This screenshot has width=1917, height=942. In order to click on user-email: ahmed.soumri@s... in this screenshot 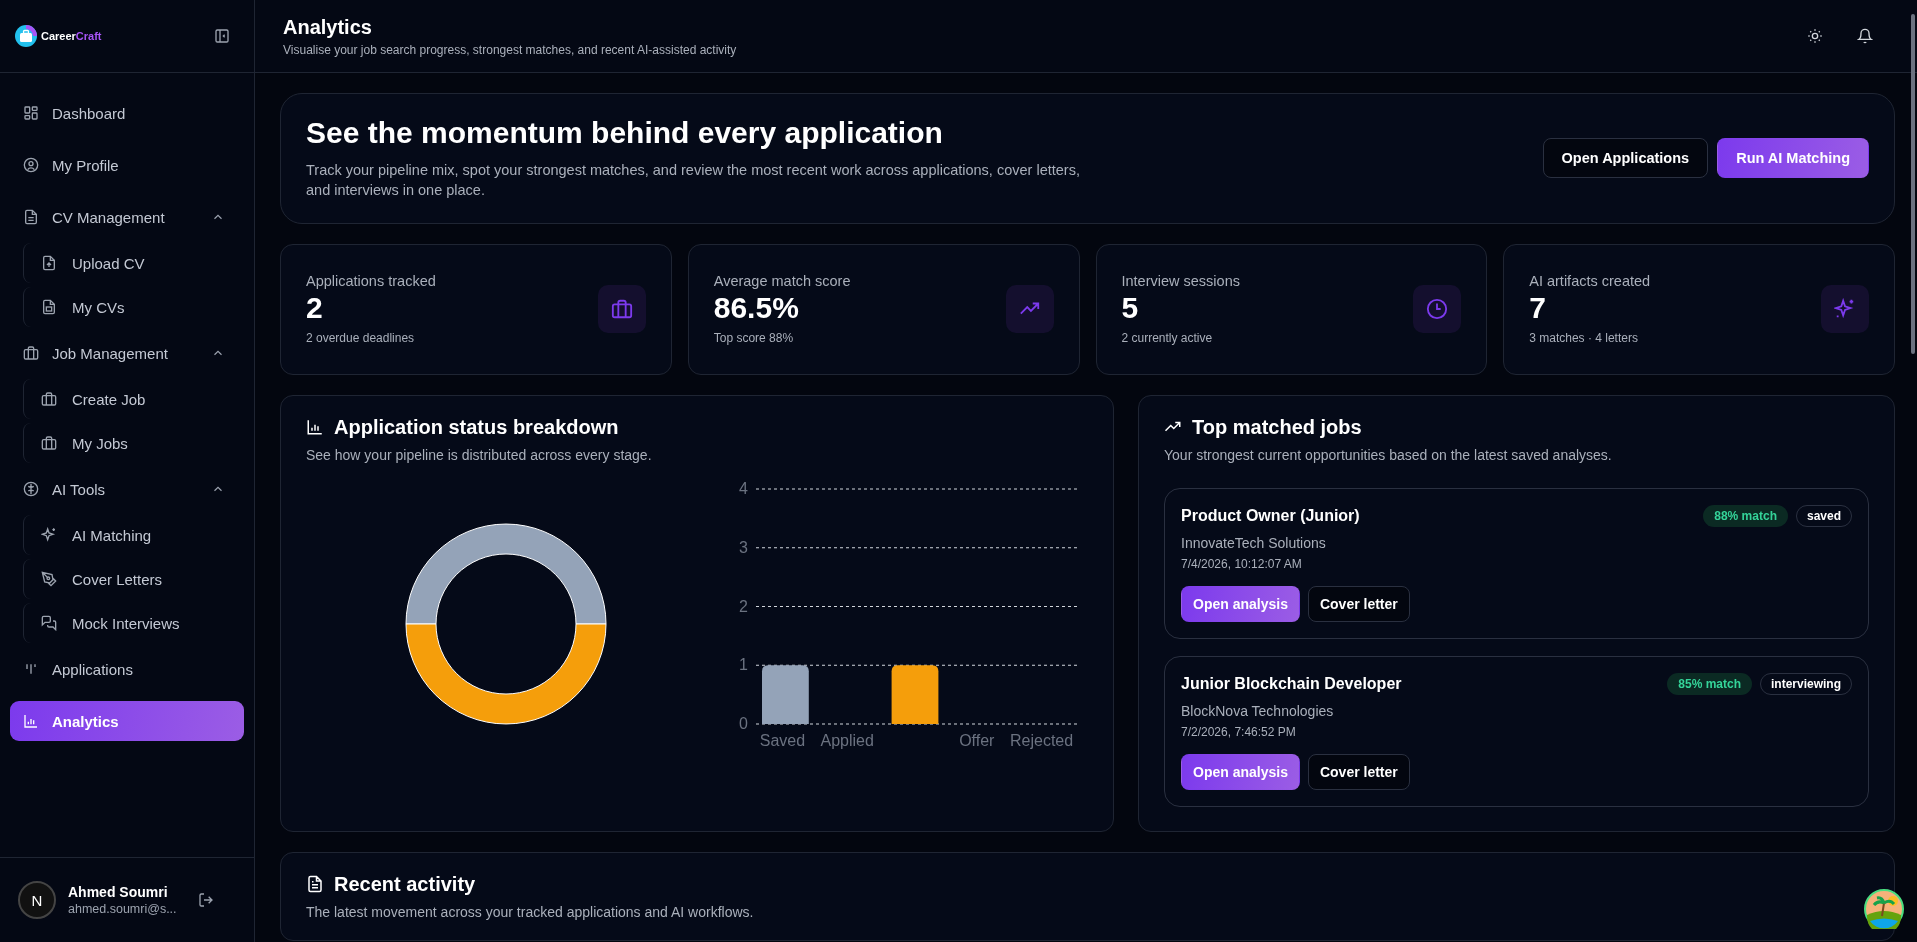, I will do `click(123, 909)`.